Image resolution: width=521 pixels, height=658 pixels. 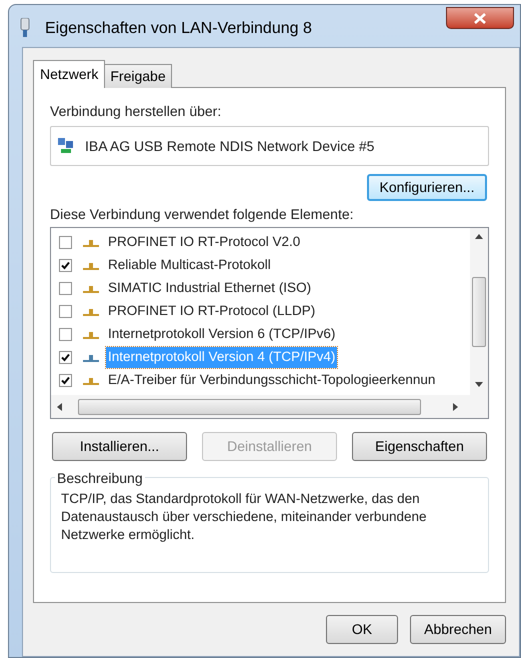 I want to click on action-button: Eigenschaften, so click(x=419, y=446).